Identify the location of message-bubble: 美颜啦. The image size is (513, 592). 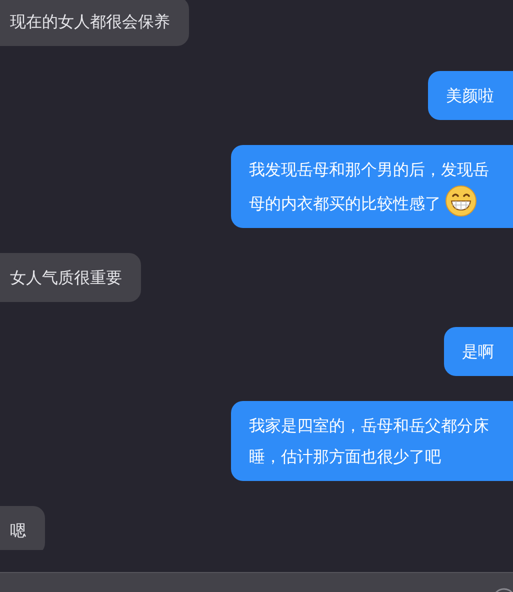
(470, 95).